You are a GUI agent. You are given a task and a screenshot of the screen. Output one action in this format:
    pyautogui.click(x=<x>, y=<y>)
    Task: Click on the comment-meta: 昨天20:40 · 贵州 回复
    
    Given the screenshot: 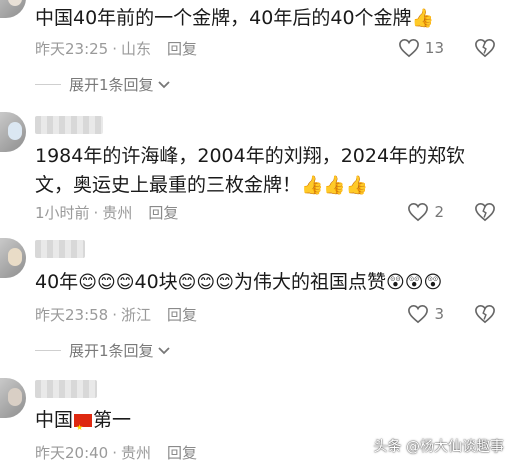 What is the action you would take?
    pyautogui.click(x=116, y=452)
    